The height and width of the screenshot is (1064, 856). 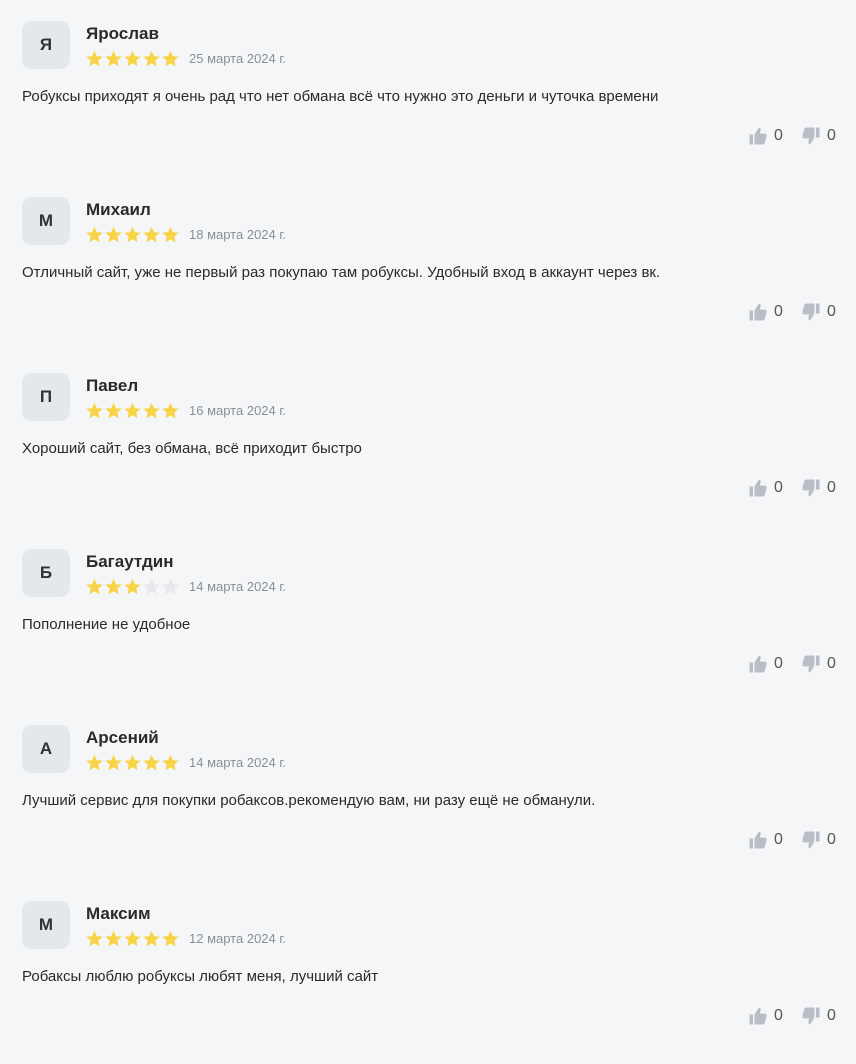 I want to click on review-date: 12 марта 2024 г., so click(x=238, y=938).